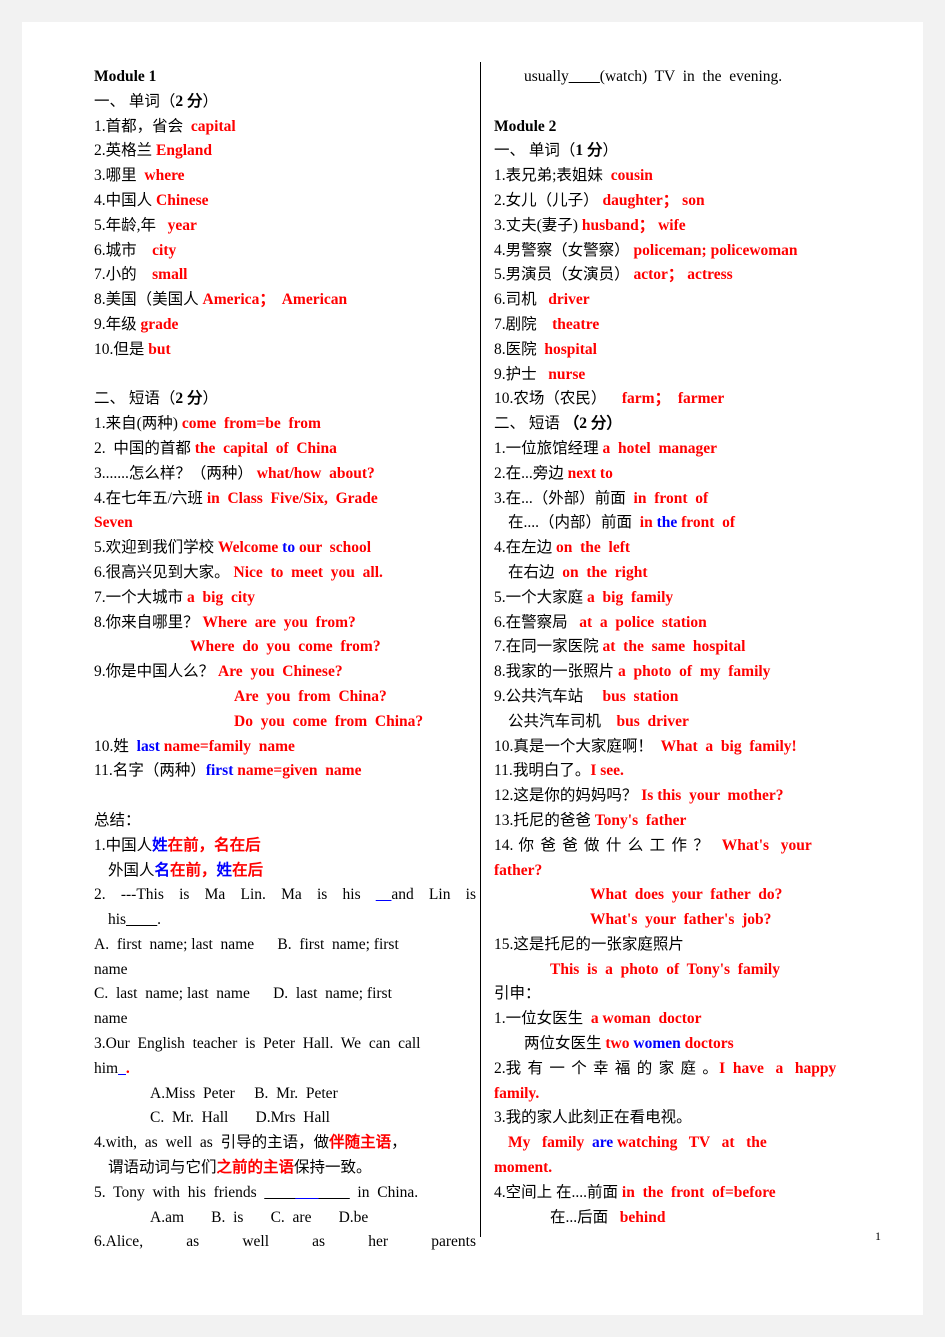 The width and height of the screenshot is (945, 1337). What do you see at coordinates (612, 1068) in the screenshot?
I see `extension-chinese: 我 有 一 个 幸 福 的 家 庭 。` at bounding box center [612, 1068].